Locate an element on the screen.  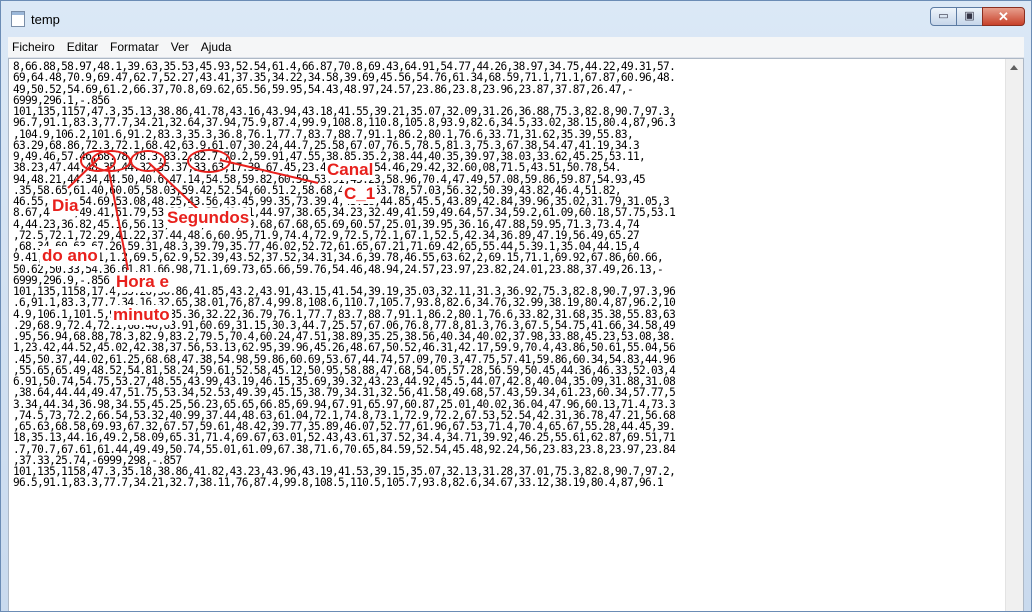
minimize-icon: ▭ is located at coordinates (943, 16).